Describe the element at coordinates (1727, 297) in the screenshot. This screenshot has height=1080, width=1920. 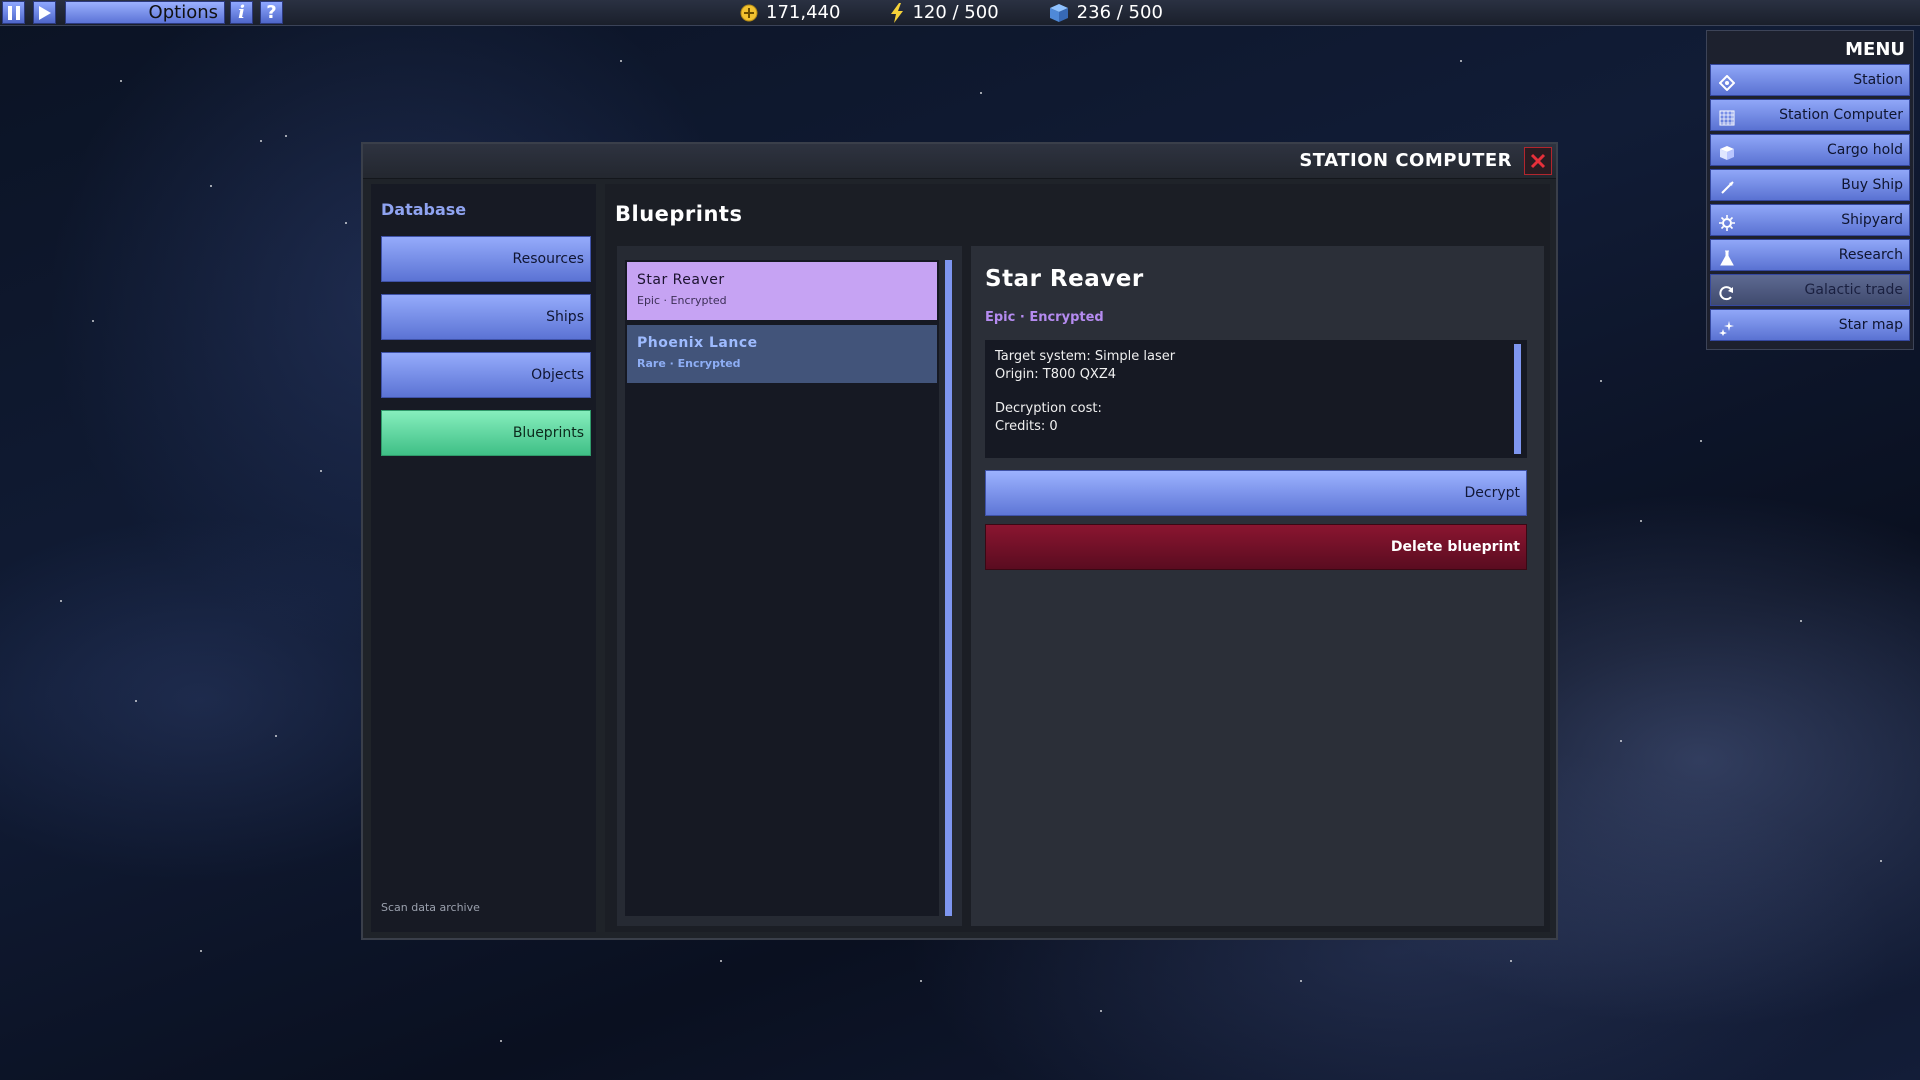
I see `exchange-icon` at that location.